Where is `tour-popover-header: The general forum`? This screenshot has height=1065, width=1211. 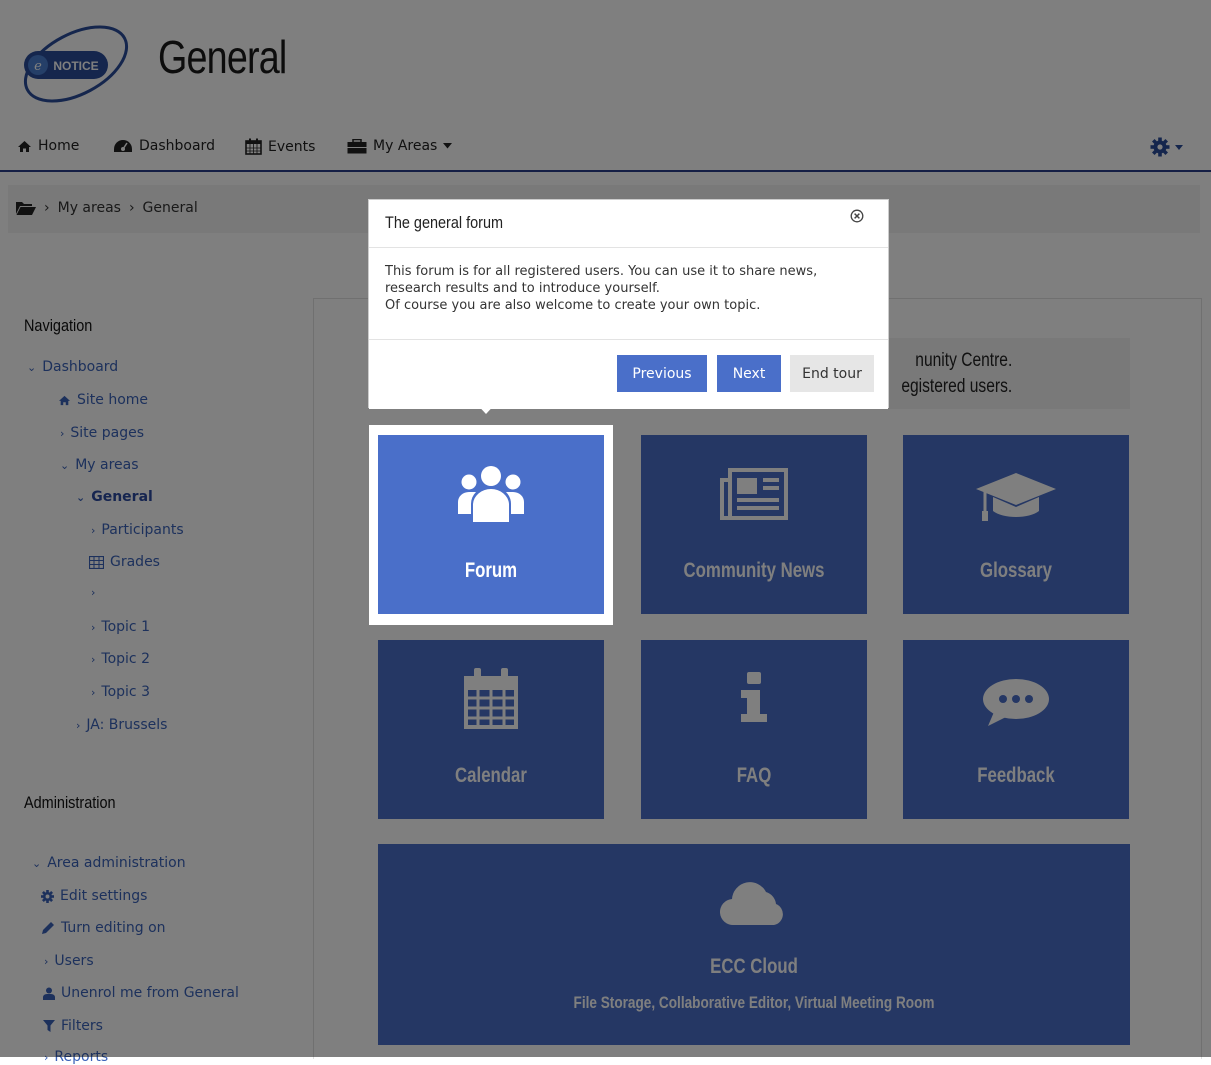
tour-popover-header: The general forum is located at coordinates (628, 224).